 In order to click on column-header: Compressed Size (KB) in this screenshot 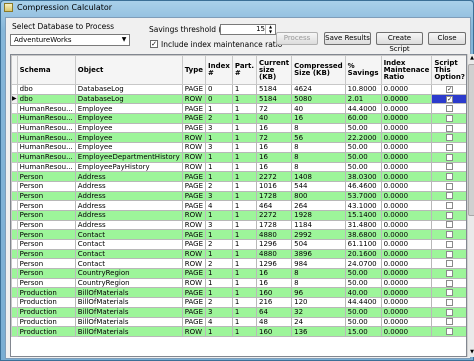, I will do `click(318, 70)`.